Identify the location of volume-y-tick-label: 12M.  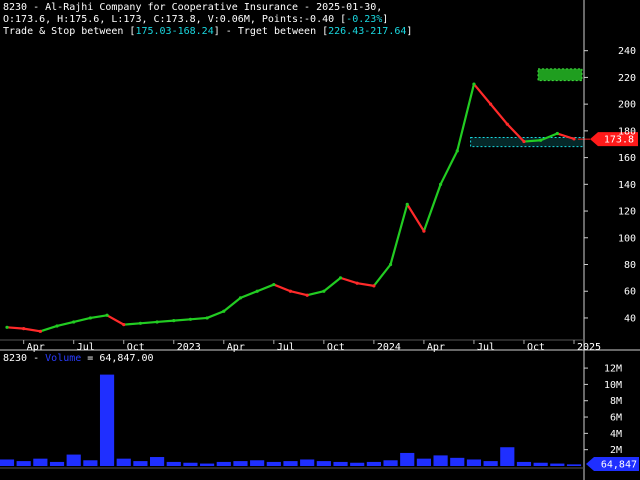
(613, 369).